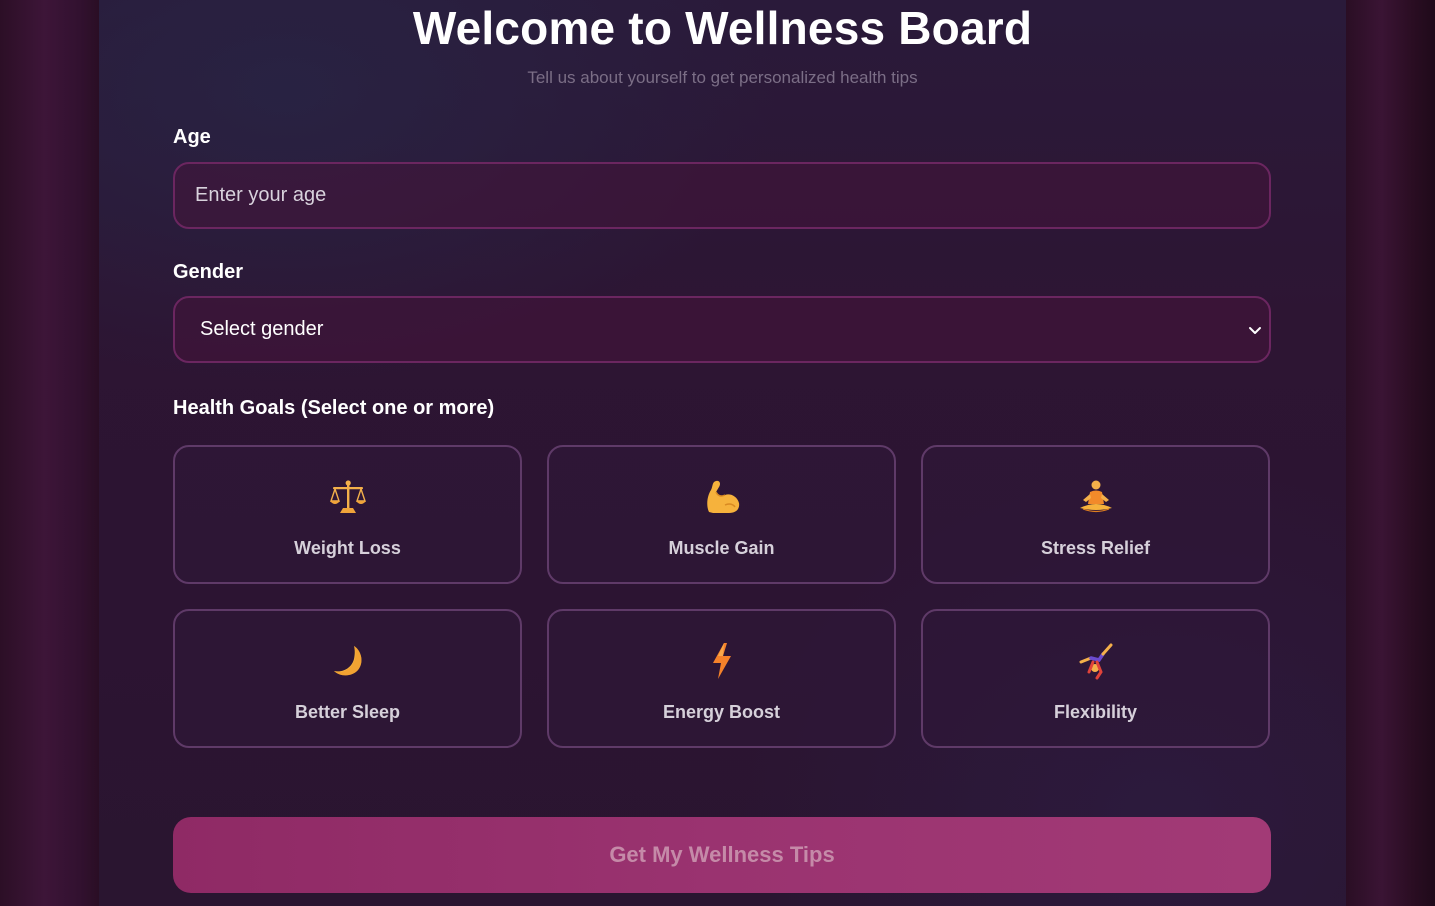 The image size is (1435, 906). I want to click on get-wellness-tips-button: Get My Wellness Tips, so click(722, 855).